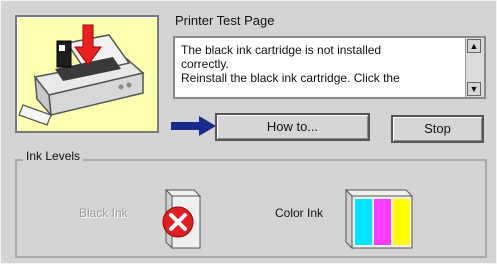 This screenshot has height=264, width=497. Describe the element at coordinates (225, 20) in the screenshot. I see `dialog-title: Printer Test Page` at that location.